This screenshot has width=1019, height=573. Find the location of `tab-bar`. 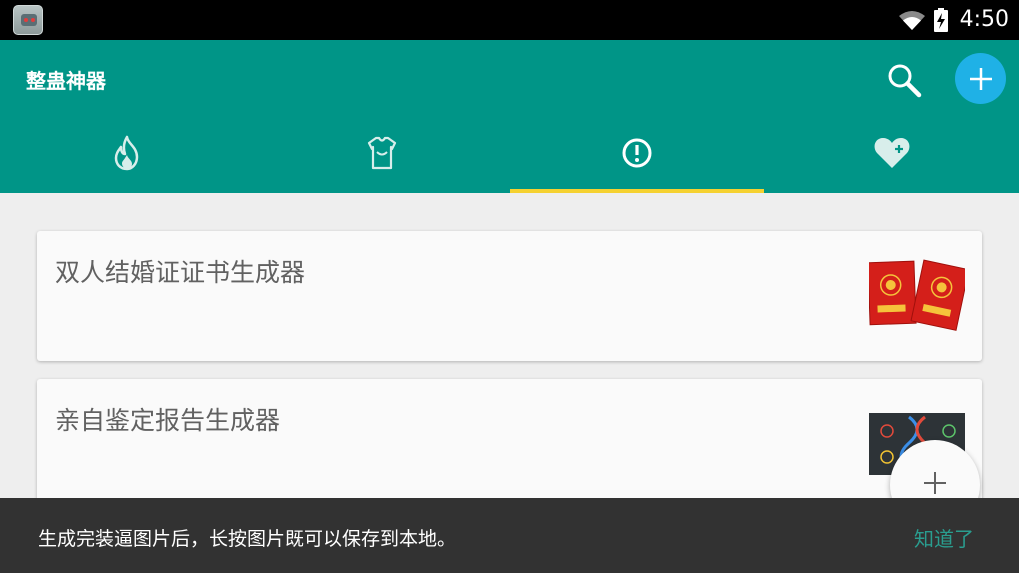

tab-bar is located at coordinates (509, 156).